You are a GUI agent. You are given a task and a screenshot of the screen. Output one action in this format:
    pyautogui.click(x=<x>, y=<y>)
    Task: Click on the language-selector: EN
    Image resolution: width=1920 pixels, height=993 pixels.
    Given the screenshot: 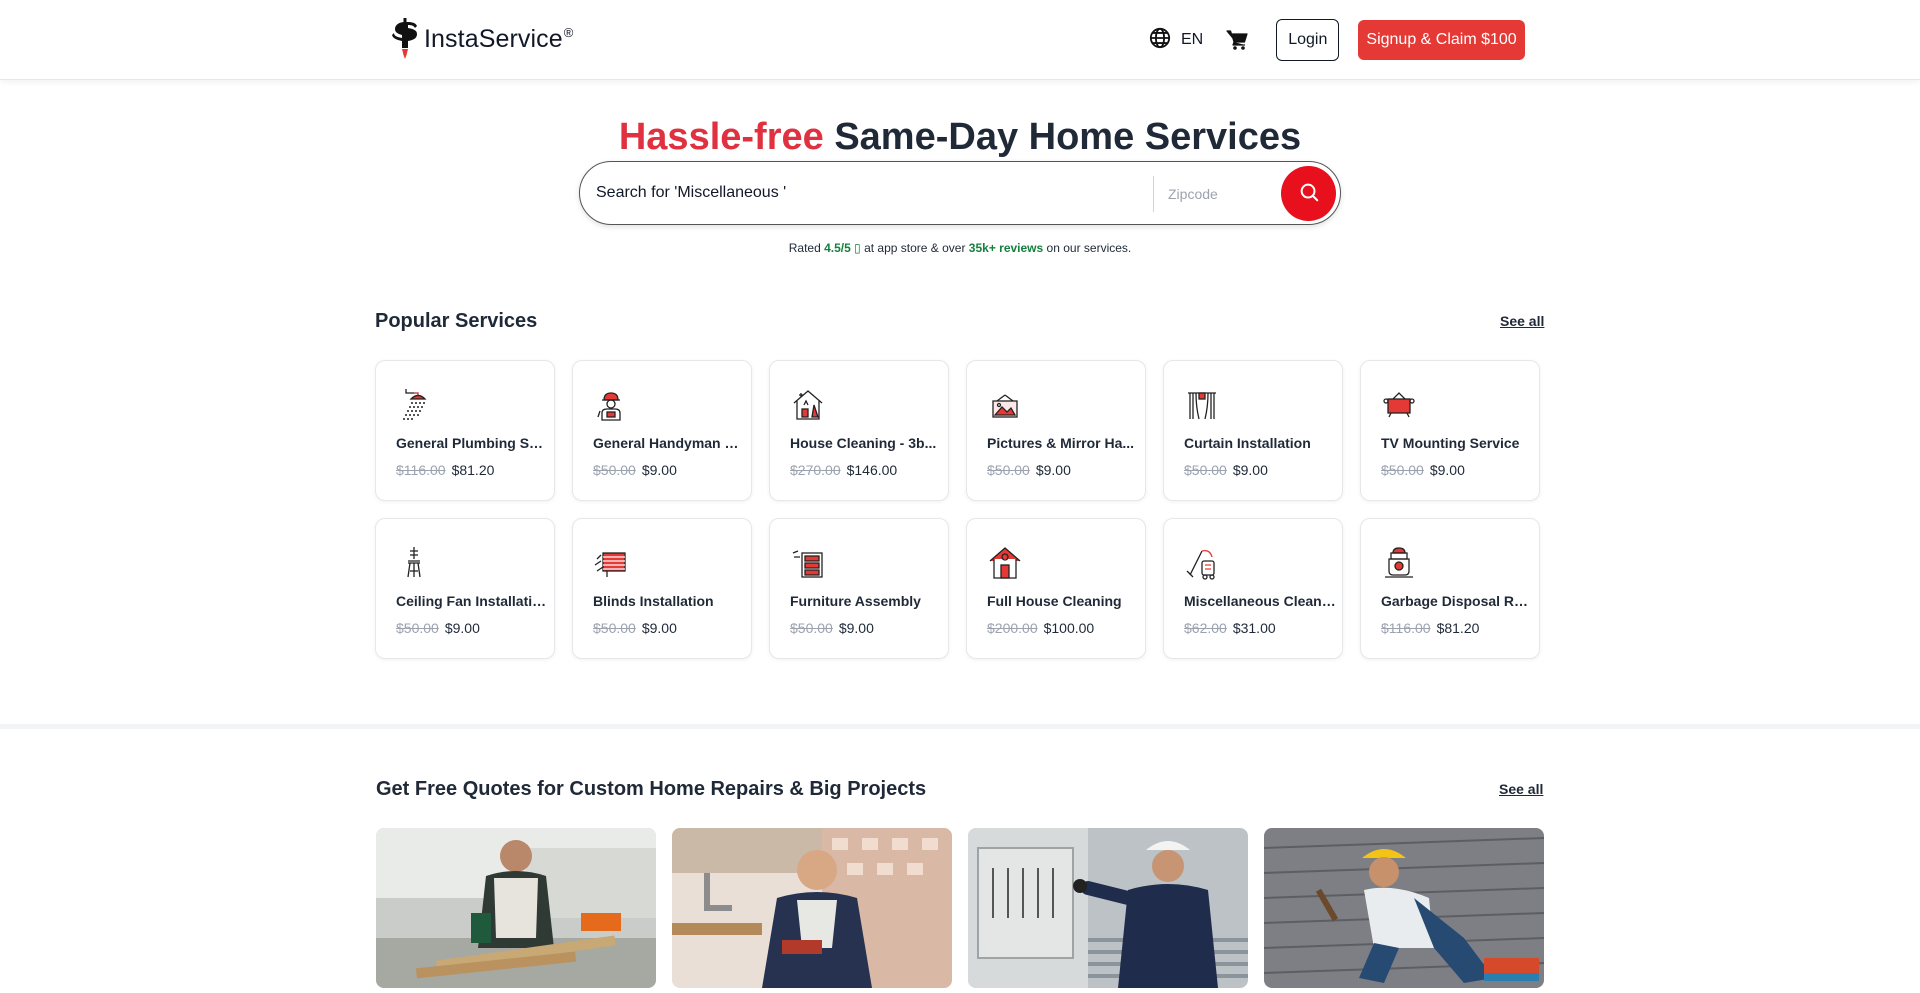 What is the action you would take?
    pyautogui.click(x=1176, y=40)
    